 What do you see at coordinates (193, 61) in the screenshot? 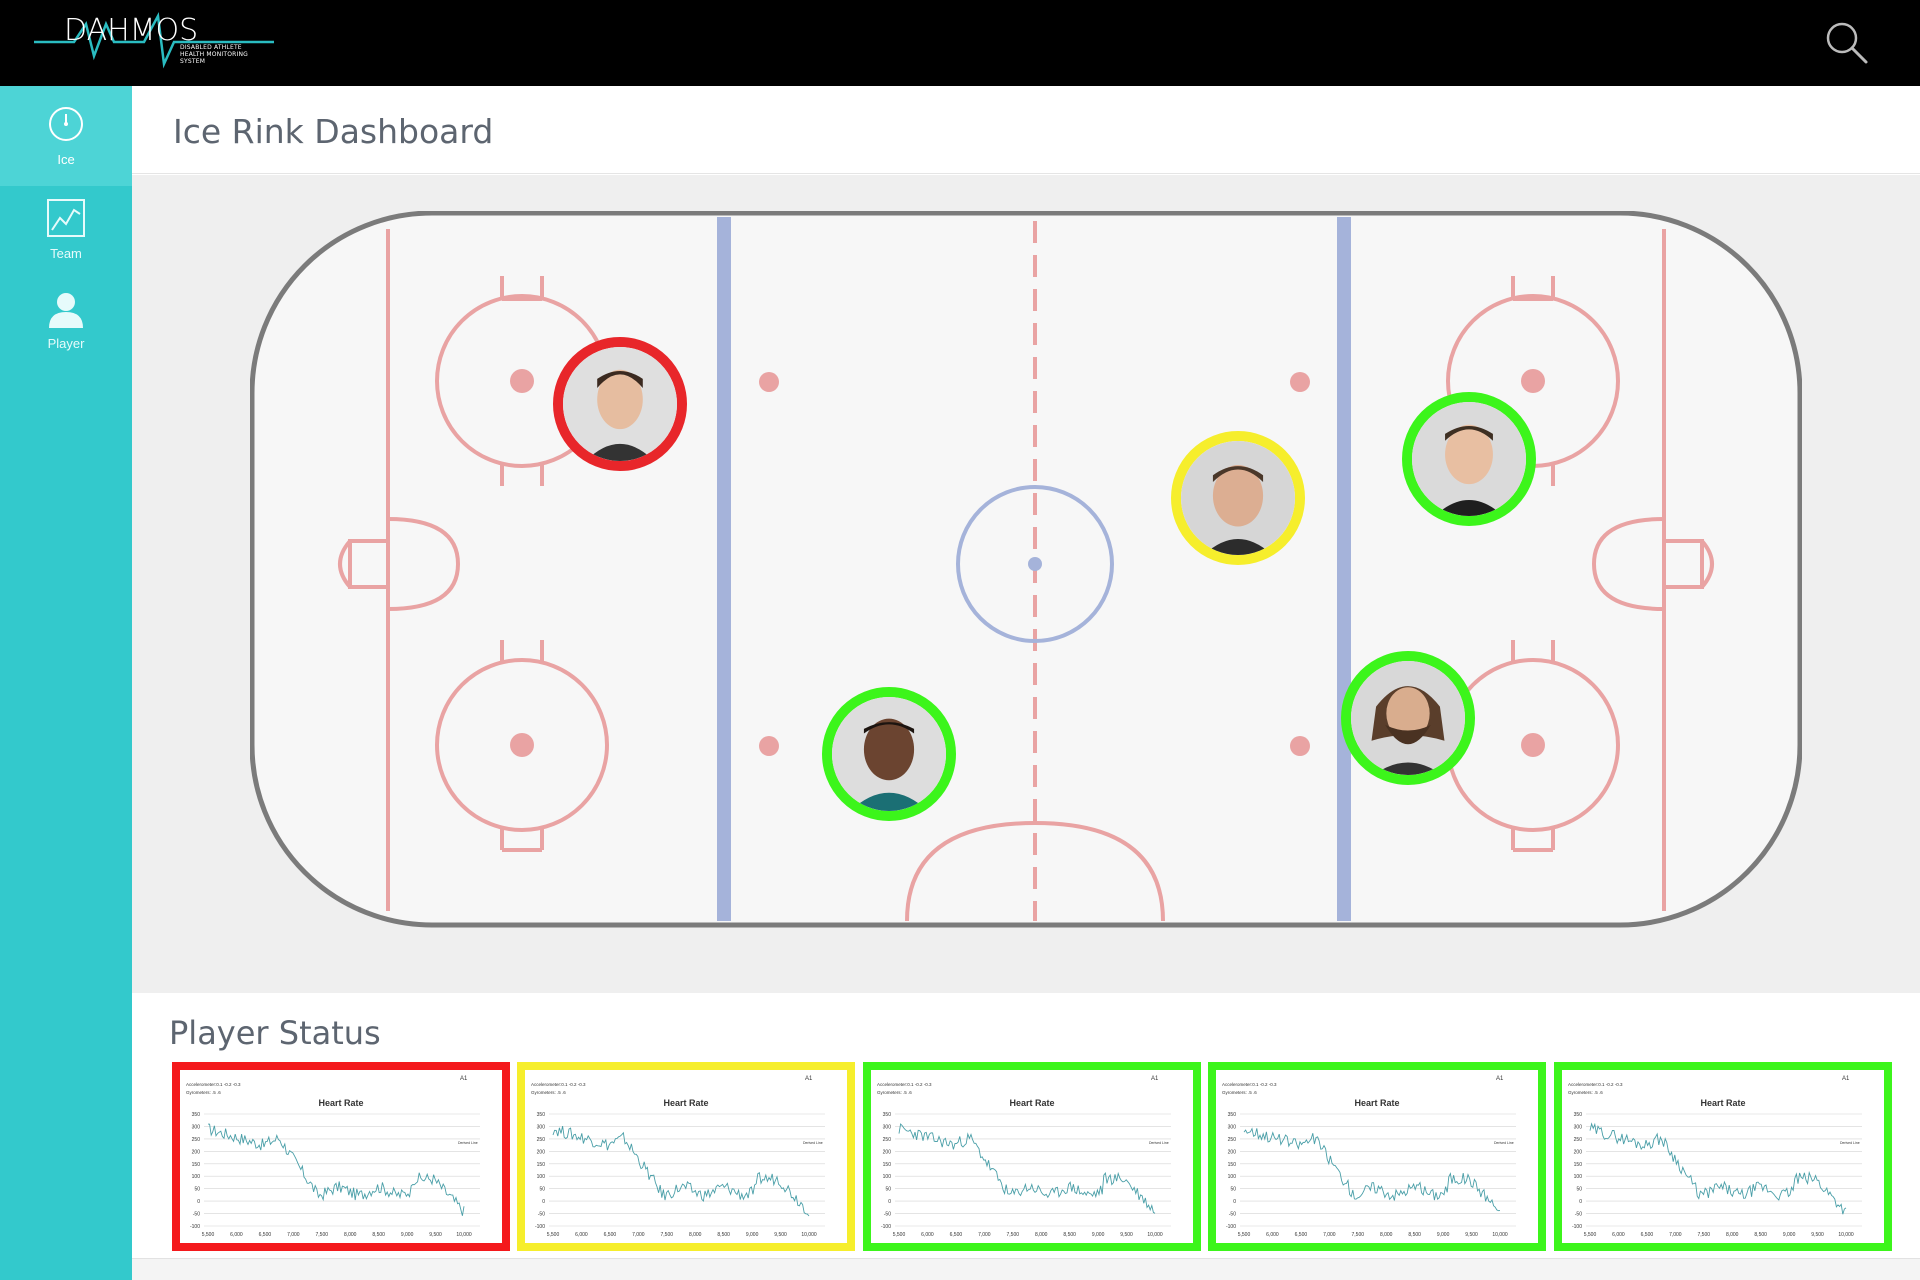
I see `logo-subtitle-line: SYSTEM` at bounding box center [193, 61].